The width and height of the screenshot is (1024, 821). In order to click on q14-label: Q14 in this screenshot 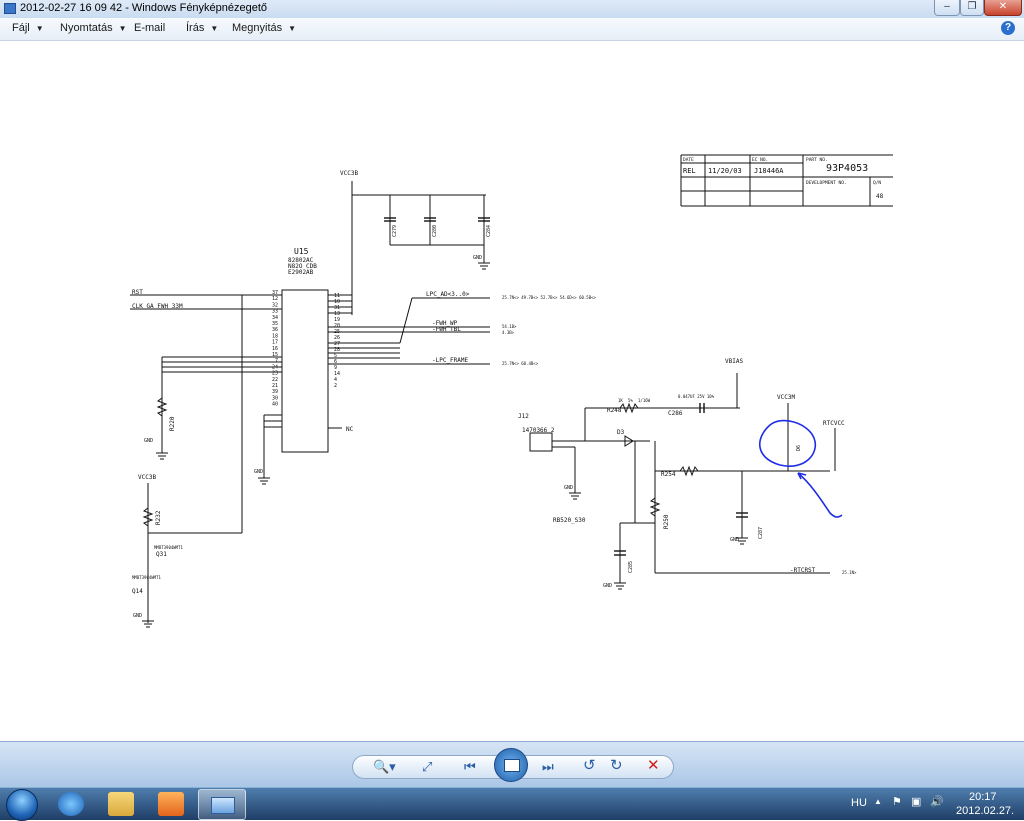, I will do `click(137, 591)`.